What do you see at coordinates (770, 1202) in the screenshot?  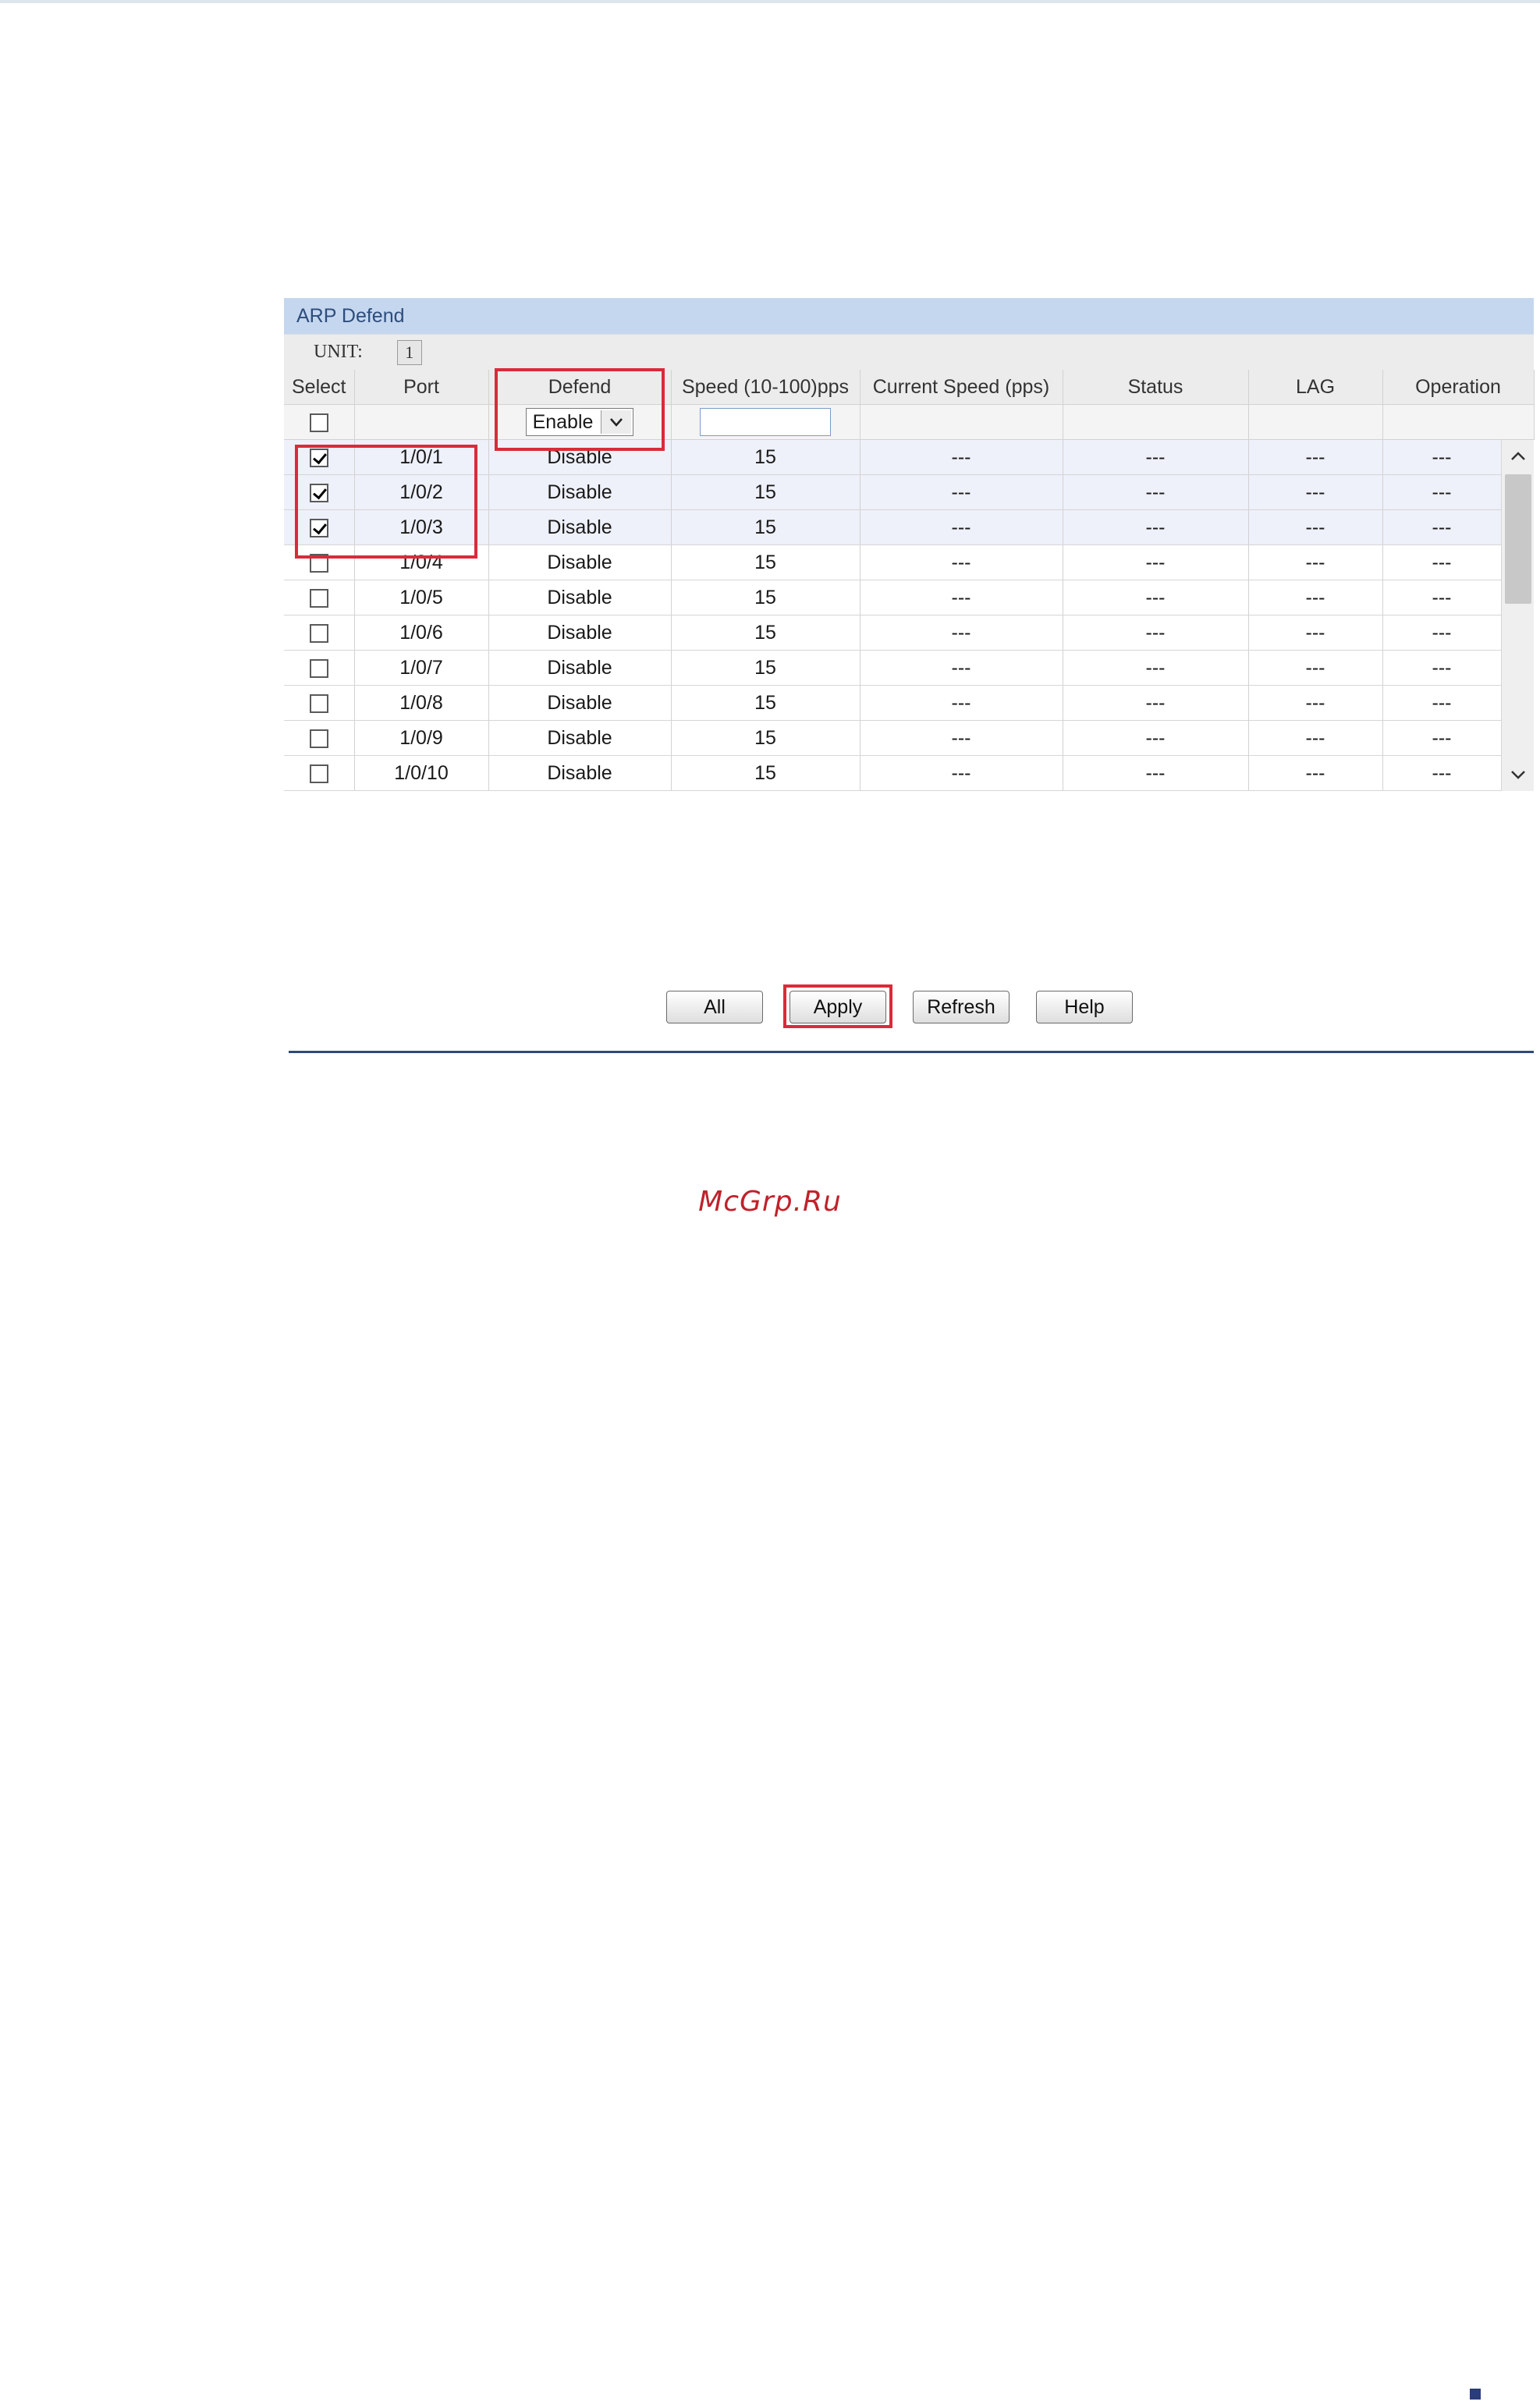 I see `watermark: McGrp.Ru` at bounding box center [770, 1202].